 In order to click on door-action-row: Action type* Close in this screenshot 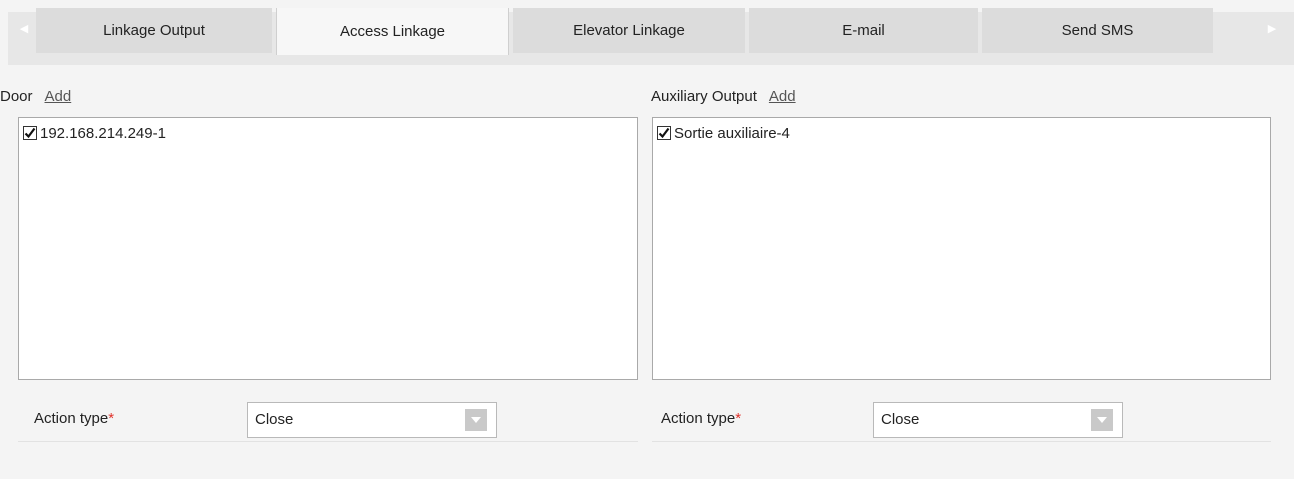, I will do `click(328, 421)`.